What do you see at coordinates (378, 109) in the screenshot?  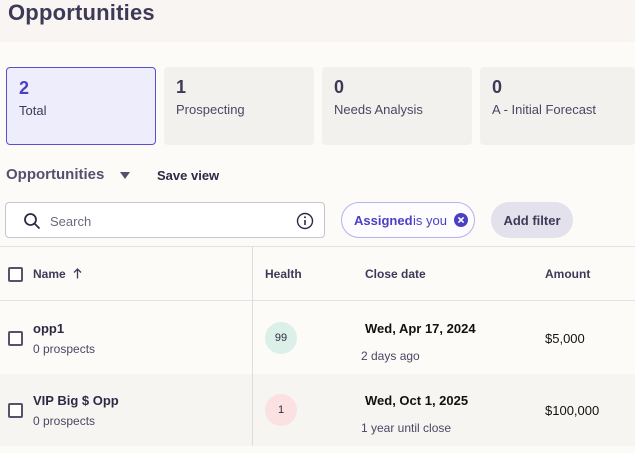 I see `card-label: Needs Analysis` at bounding box center [378, 109].